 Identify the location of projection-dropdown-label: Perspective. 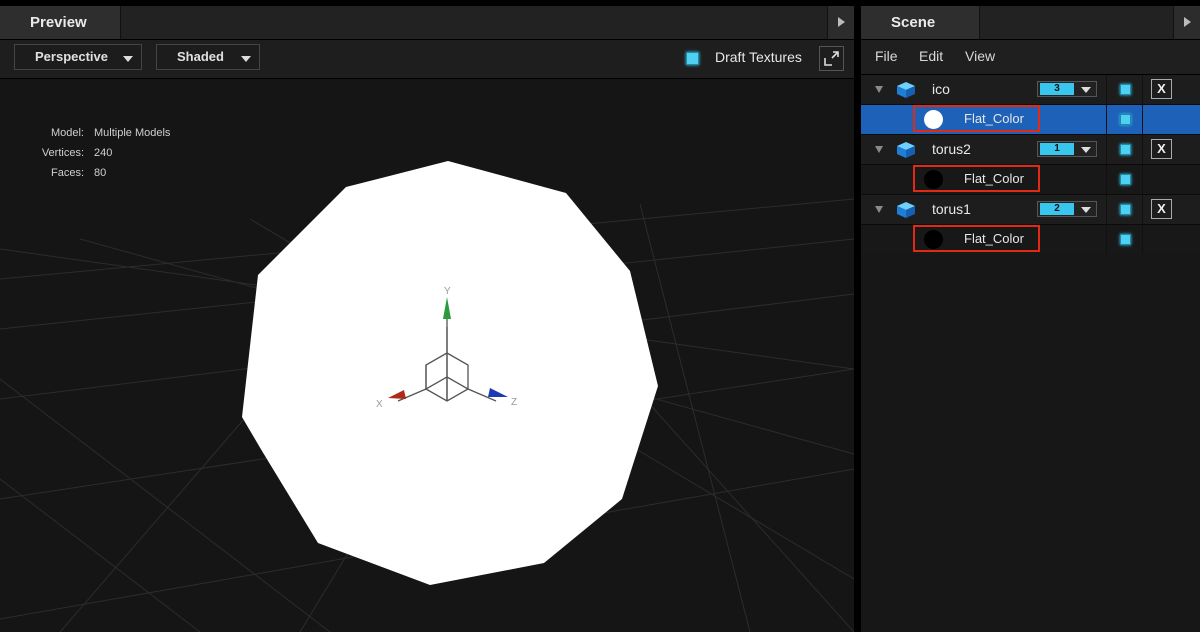
(71, 56).